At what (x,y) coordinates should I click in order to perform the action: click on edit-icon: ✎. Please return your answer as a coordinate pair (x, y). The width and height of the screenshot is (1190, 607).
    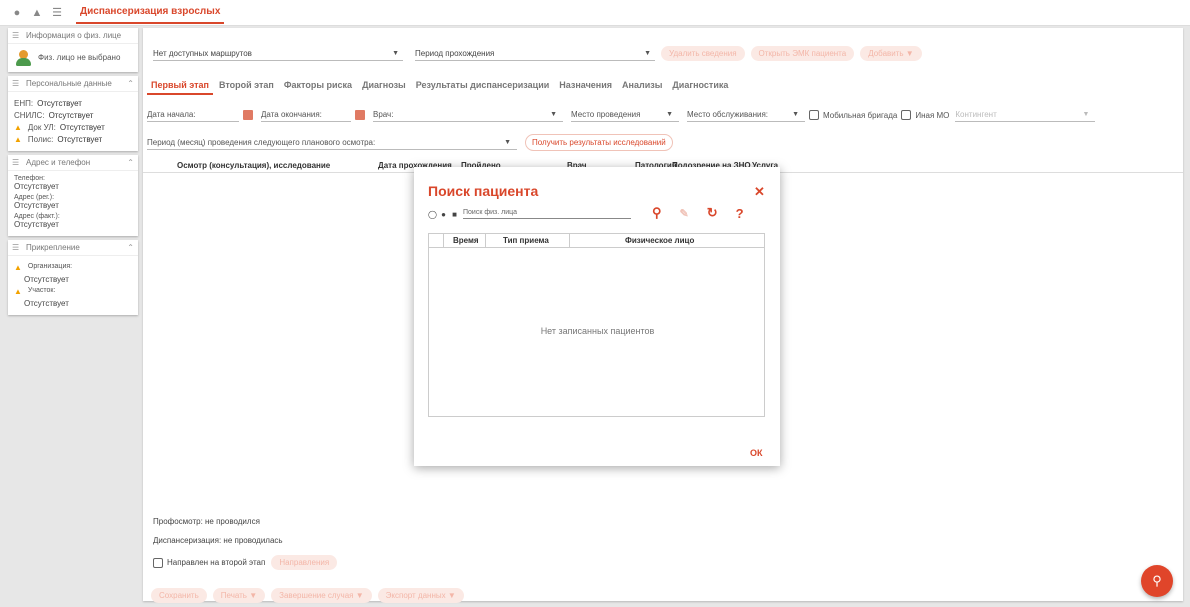
    Looking at the image, I should click on (684, 213).